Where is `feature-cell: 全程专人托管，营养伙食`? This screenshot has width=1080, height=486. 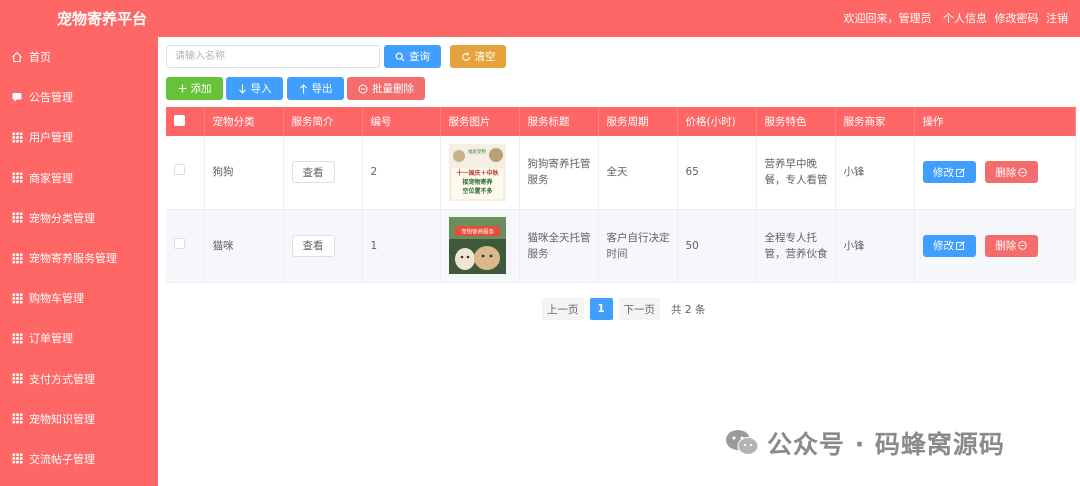
feature-cell: 全程专人托管，营养伙食 is located at coordinates (796, 246).